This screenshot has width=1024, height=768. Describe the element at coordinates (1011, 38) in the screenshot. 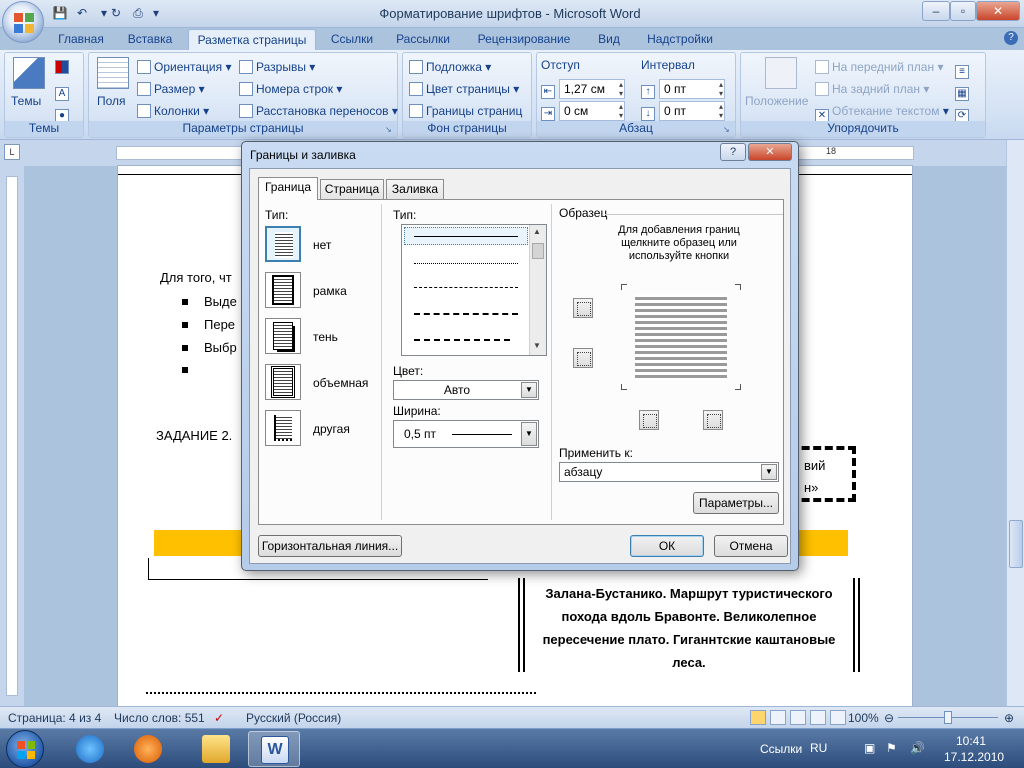

I see `help-icon: ?` at that location.